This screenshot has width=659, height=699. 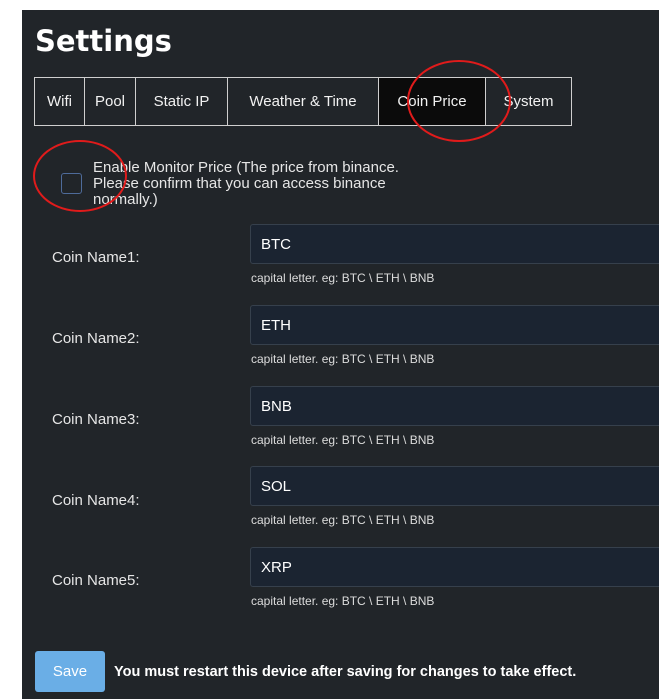 What do you see at coordinates (343, 359) in the screenshot?
I see `coin-name2-hint: capital letter. eg: BTC \ ETH \ BNB` at bounding box center [343, 359].